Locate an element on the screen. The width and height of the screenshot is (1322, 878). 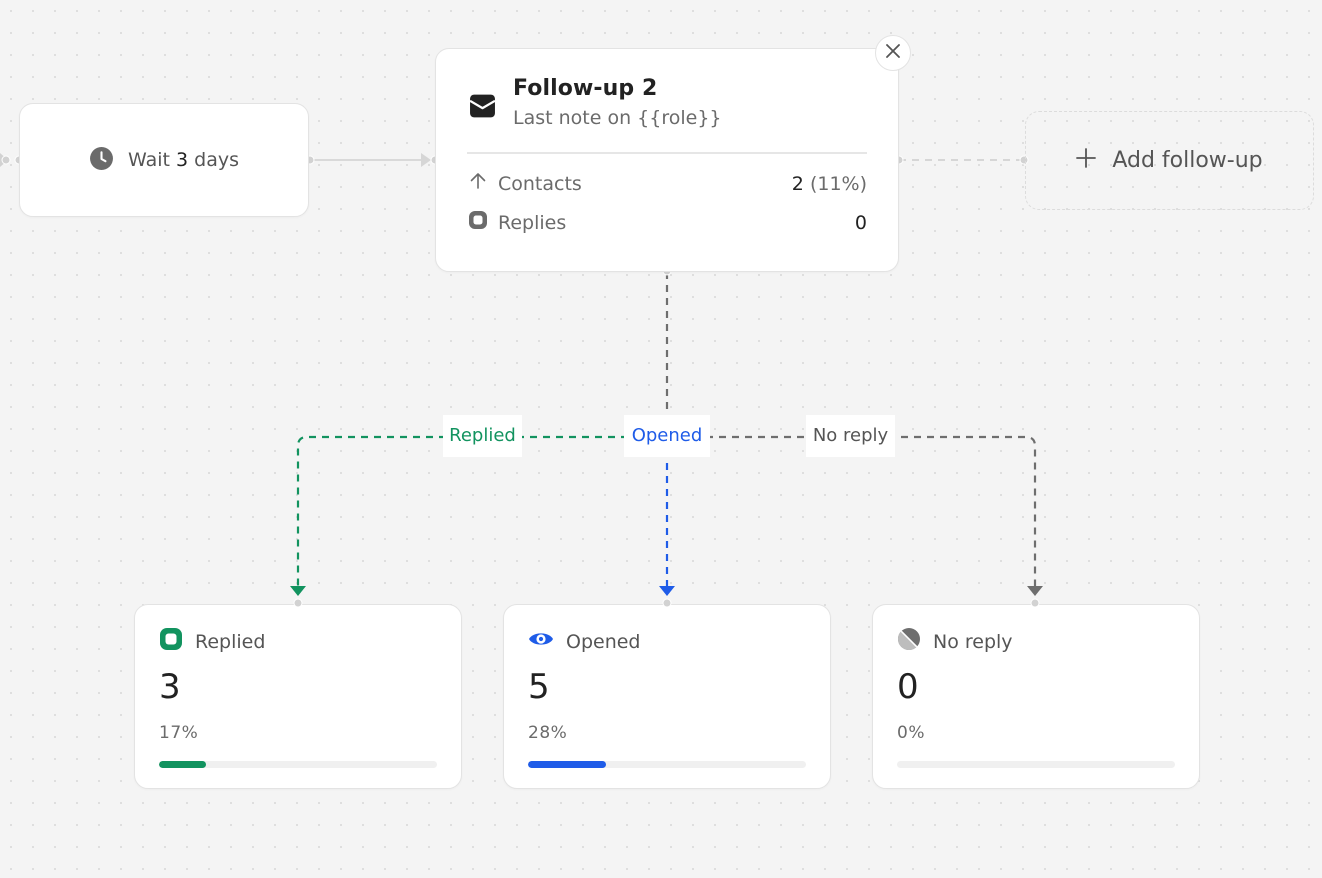
result-percent: 17% is located at coordinates (179, 733).